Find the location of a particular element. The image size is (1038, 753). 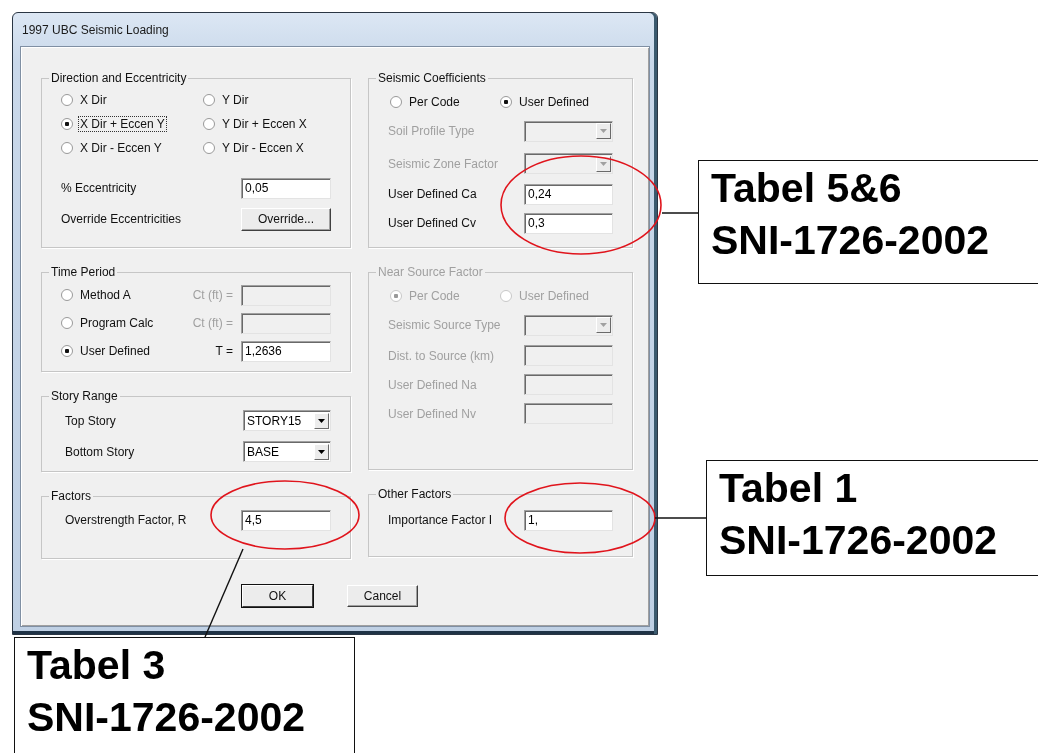

radio-label: X Dir - Eccen Y is located at coordinates (121, 148).